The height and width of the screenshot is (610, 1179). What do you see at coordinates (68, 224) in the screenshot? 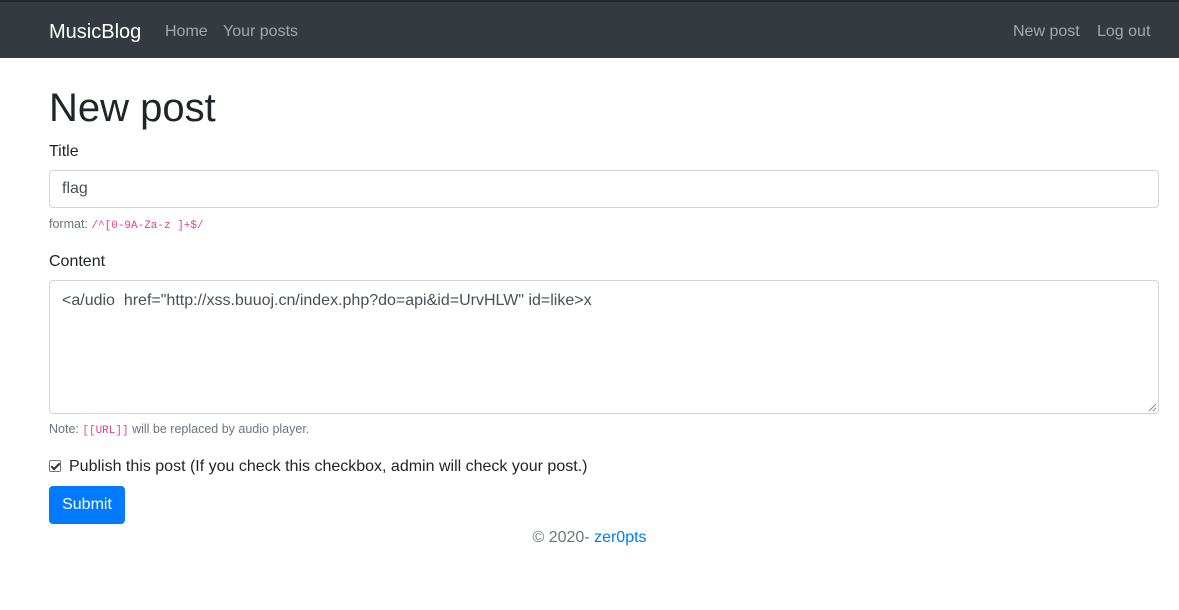
I see `title-help-prefix: format:` at bounding box center [68, 224].